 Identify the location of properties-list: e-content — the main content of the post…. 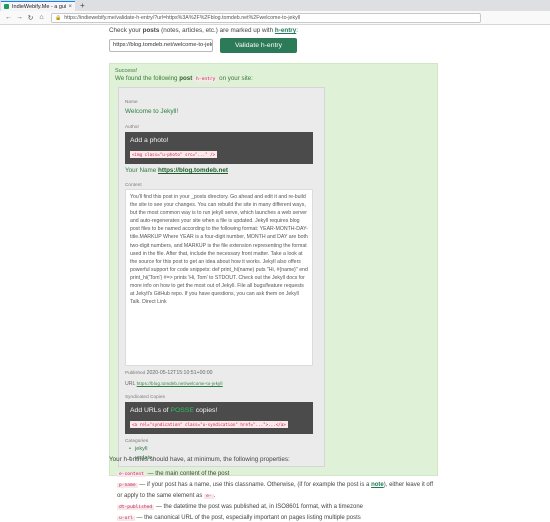
(282, 495).